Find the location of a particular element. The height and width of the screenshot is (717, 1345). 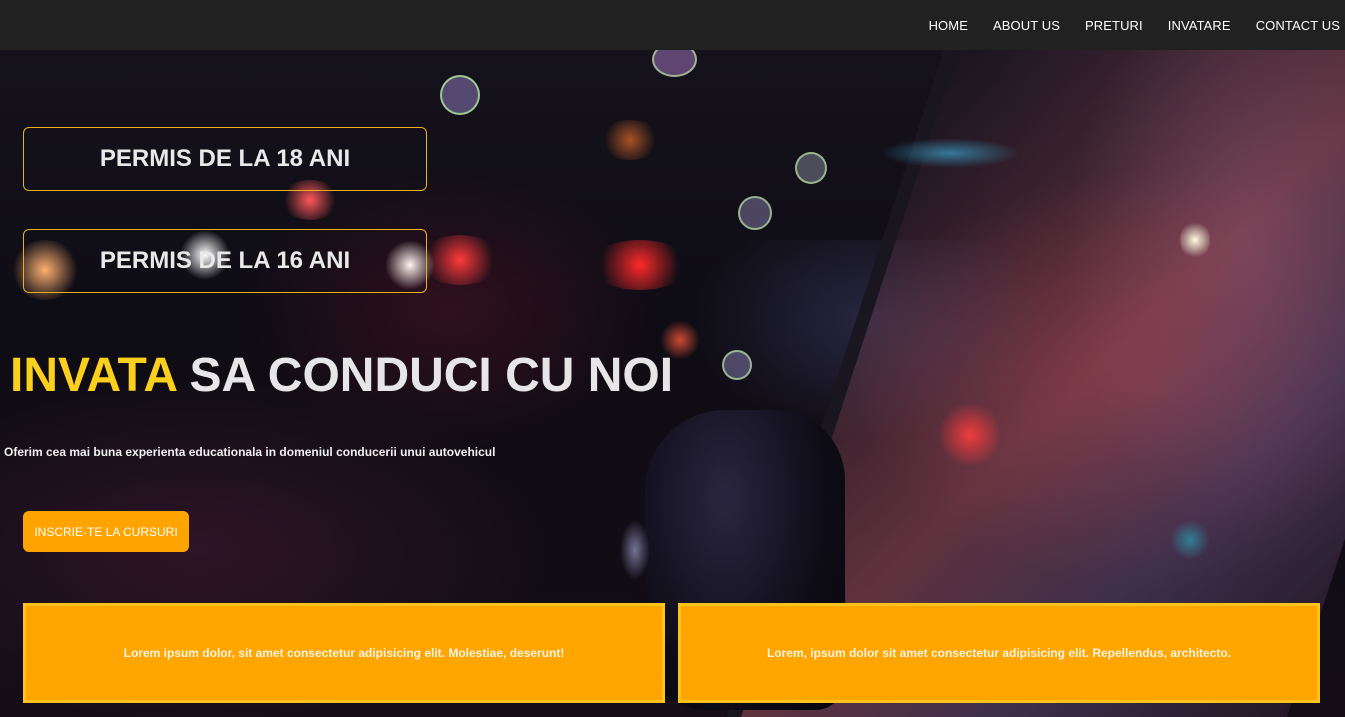

nav-contact-us: CONTACT US is located at coordinates (1298, 25).